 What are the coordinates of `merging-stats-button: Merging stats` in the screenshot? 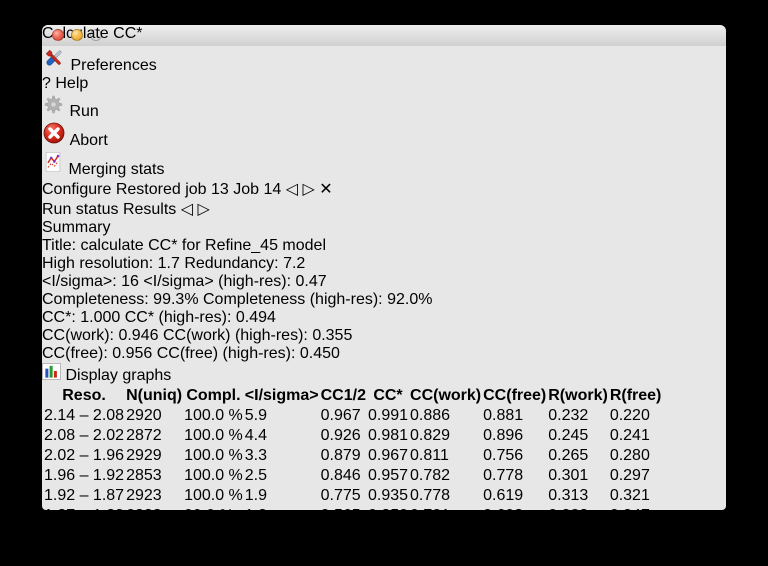 It's located at (384, 164).